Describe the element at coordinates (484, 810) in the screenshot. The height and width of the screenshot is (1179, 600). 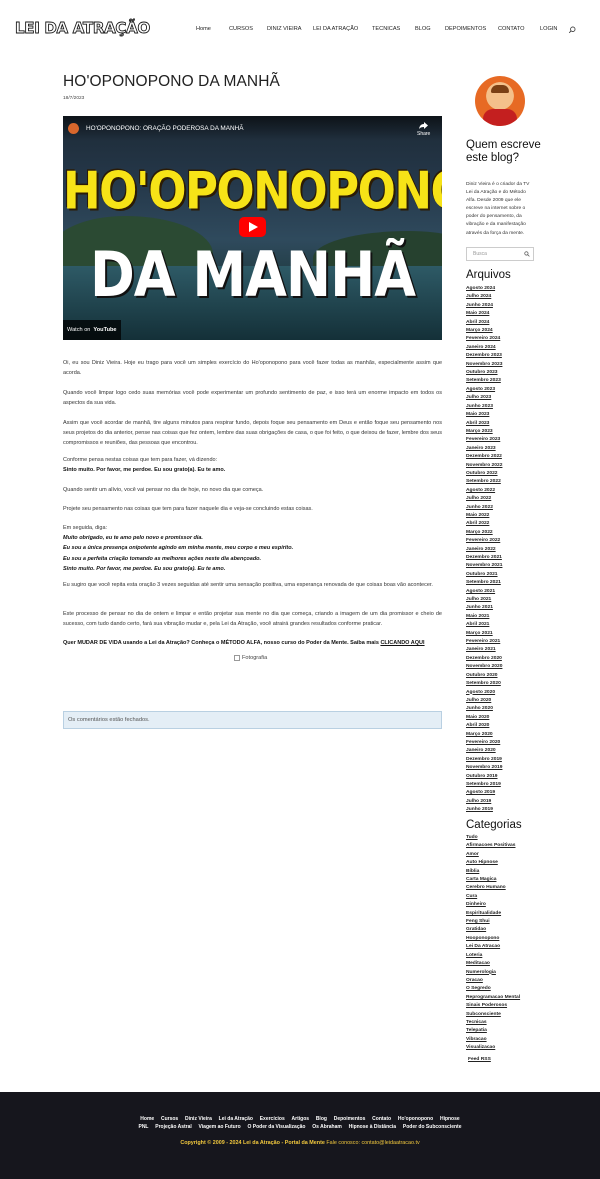
I see `archive-link: Junho 2019` at that location.